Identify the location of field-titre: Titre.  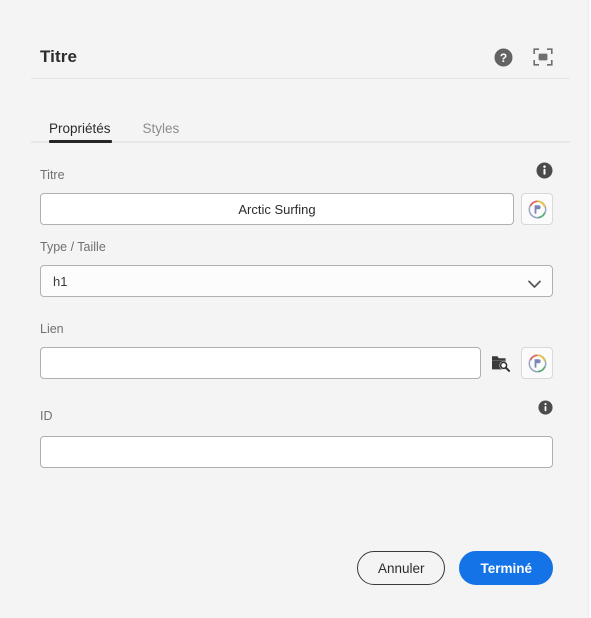
(296, 201).